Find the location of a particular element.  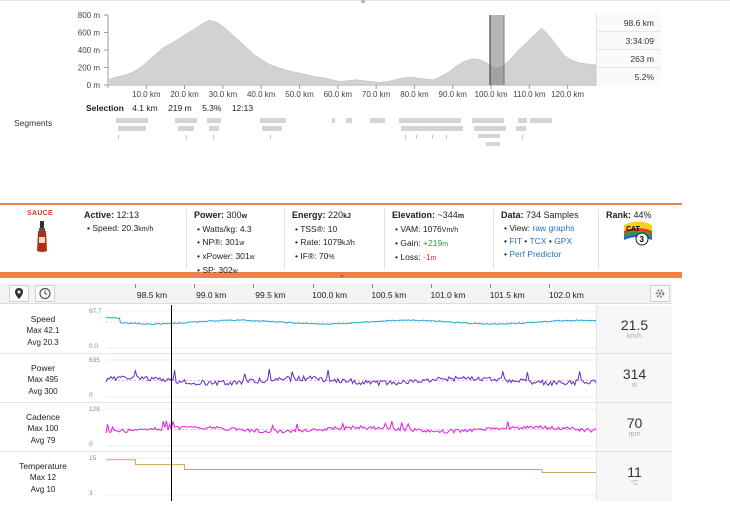

vam-label: VAM: is located at coordinates (410, 229).